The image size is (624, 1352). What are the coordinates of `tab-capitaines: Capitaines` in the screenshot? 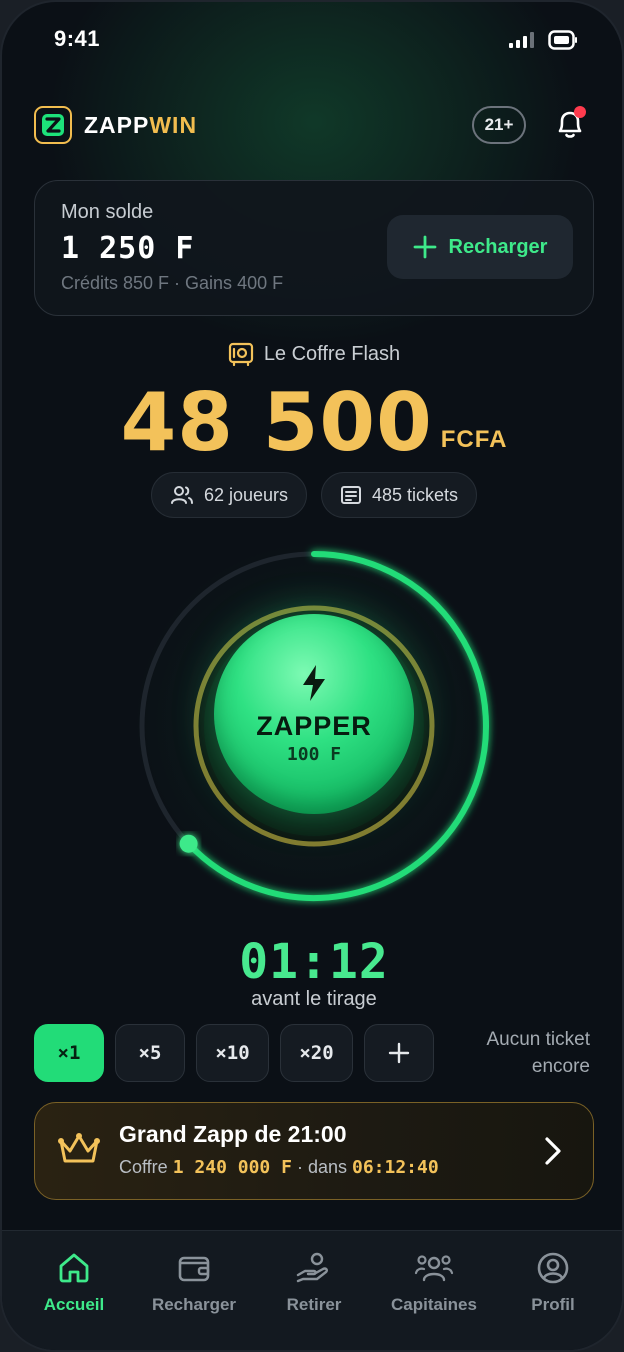 It's located at (434, 1283).